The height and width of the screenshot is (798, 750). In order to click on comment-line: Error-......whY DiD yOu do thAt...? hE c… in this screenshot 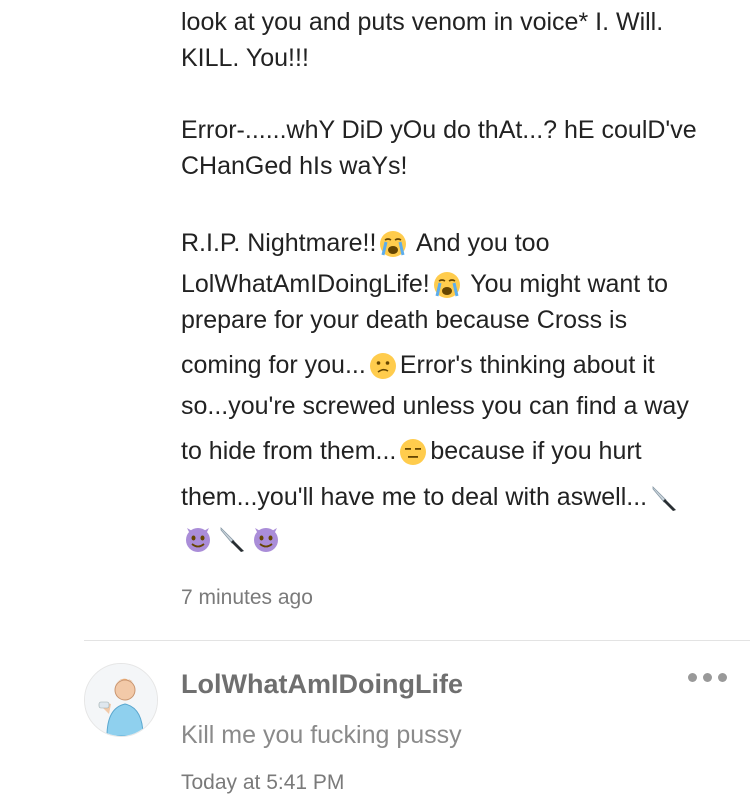, I will do `click(439, 130)`.